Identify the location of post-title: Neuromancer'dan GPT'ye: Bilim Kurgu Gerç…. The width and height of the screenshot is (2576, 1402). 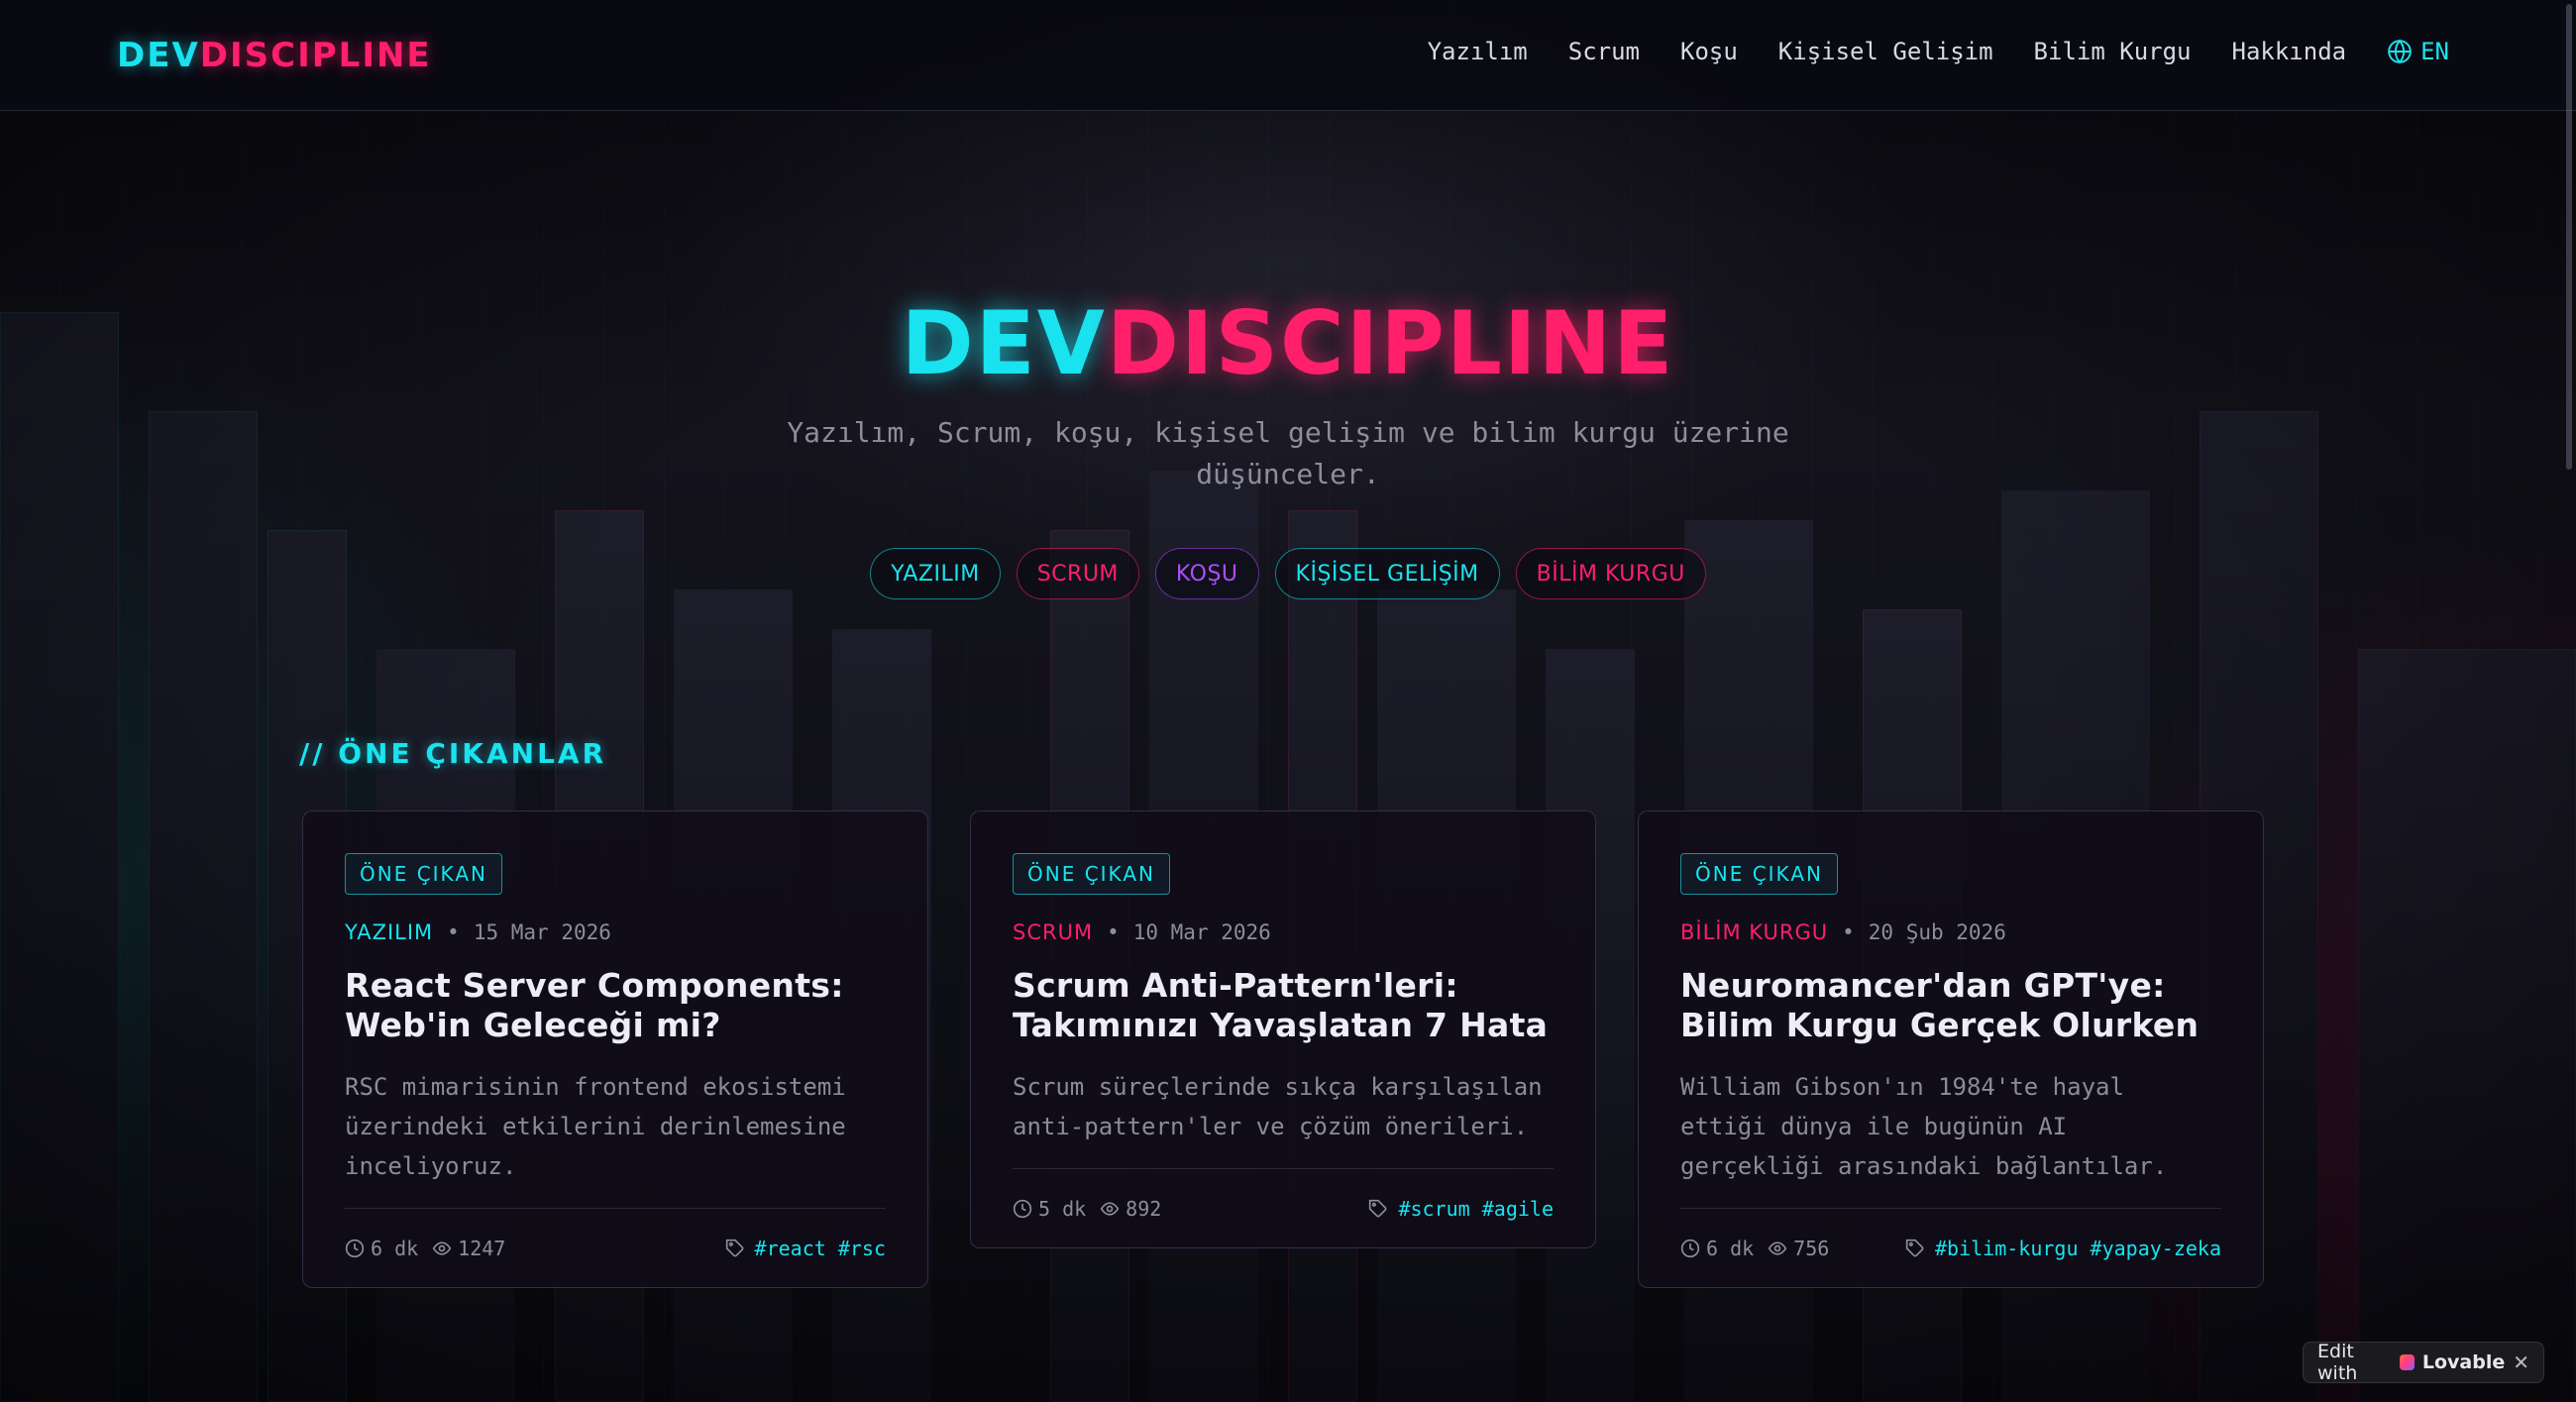
(1950, 1005).